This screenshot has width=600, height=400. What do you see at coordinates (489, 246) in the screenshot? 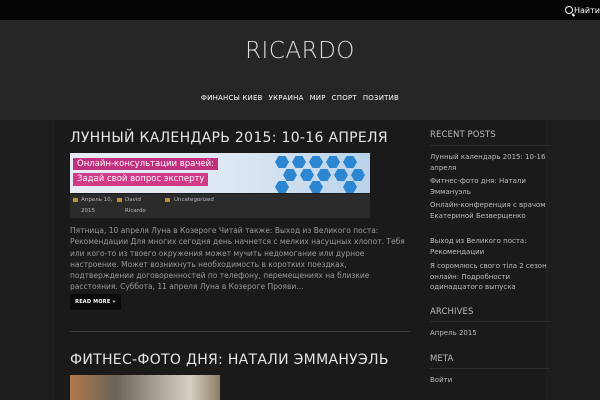
I see `recent-post-link: Выход из Великого поста: Рекомендации` at bounding box center [489, 246].